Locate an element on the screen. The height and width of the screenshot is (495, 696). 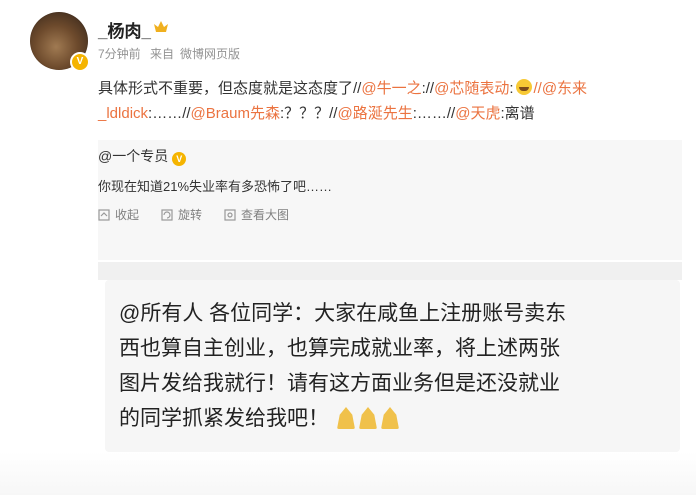
quoted-user: @一个专员 V is located at coordinates (142, 156).